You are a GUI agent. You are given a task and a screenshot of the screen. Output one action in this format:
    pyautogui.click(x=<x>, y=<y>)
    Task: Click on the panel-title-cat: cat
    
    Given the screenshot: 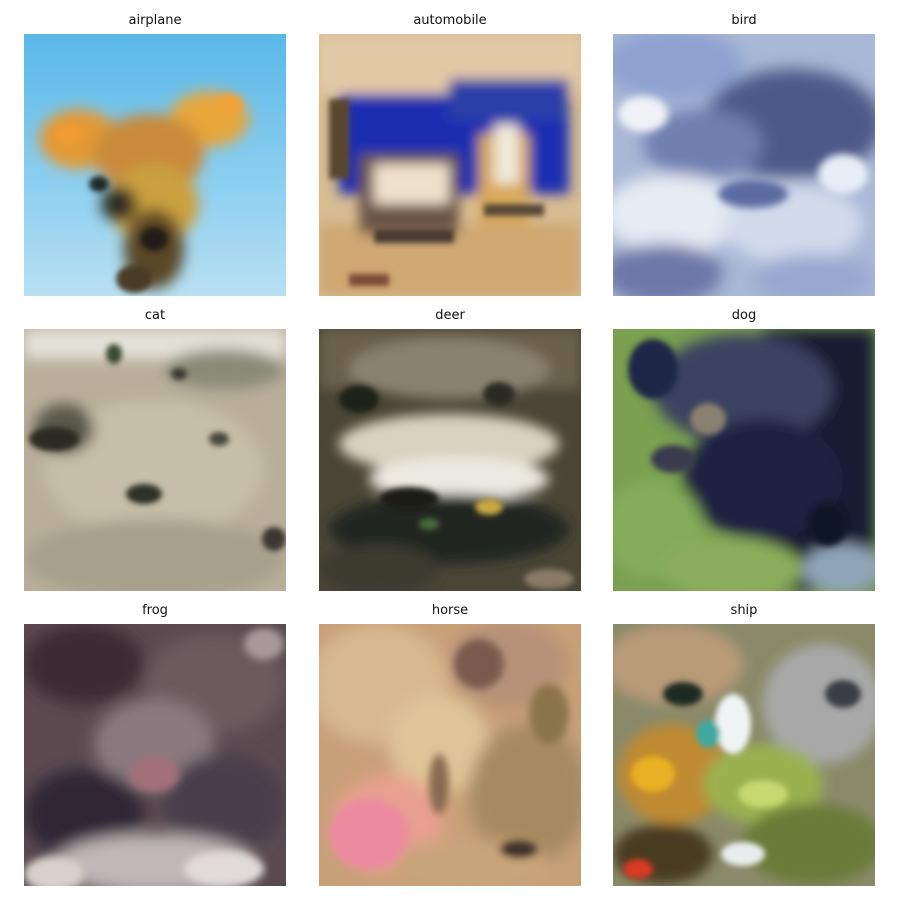 What is the action you would take?
    pyautogui.click(x=155, y=315)
    